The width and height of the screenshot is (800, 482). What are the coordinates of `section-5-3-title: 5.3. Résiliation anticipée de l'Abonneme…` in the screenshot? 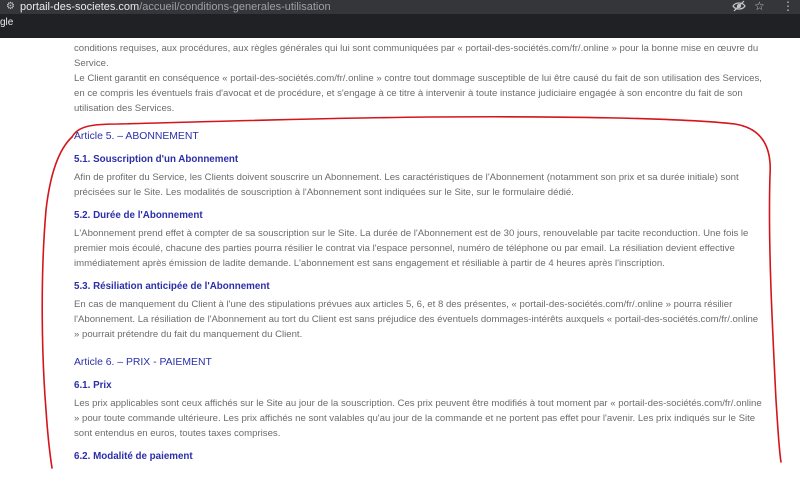 It's located at (172, 286).